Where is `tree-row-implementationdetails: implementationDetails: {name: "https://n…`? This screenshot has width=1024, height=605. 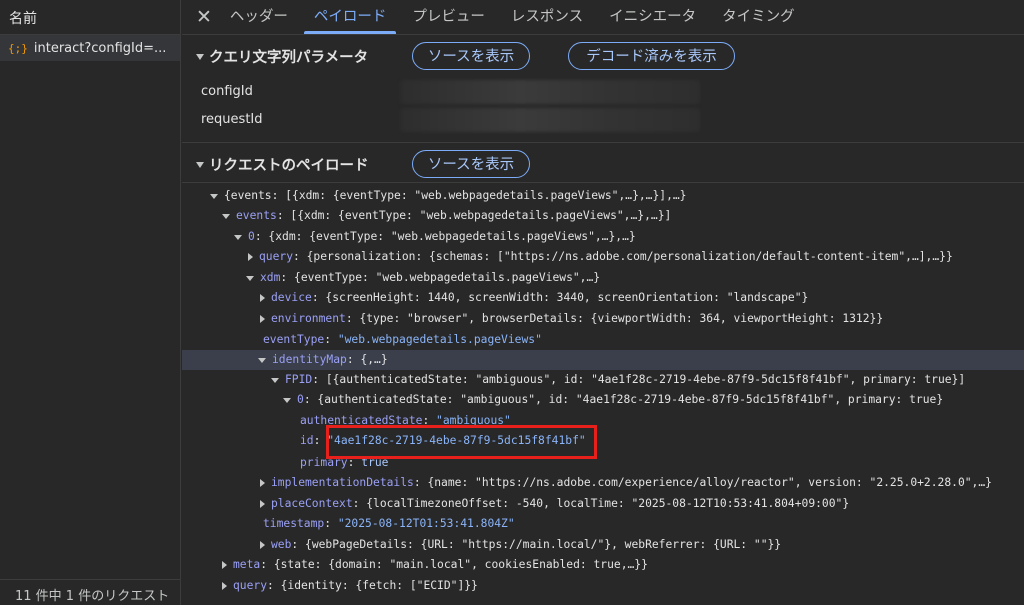 tree-row-implementationdetails: implementationDetails: {name: "https://n… is located at coordinates (626, 483).